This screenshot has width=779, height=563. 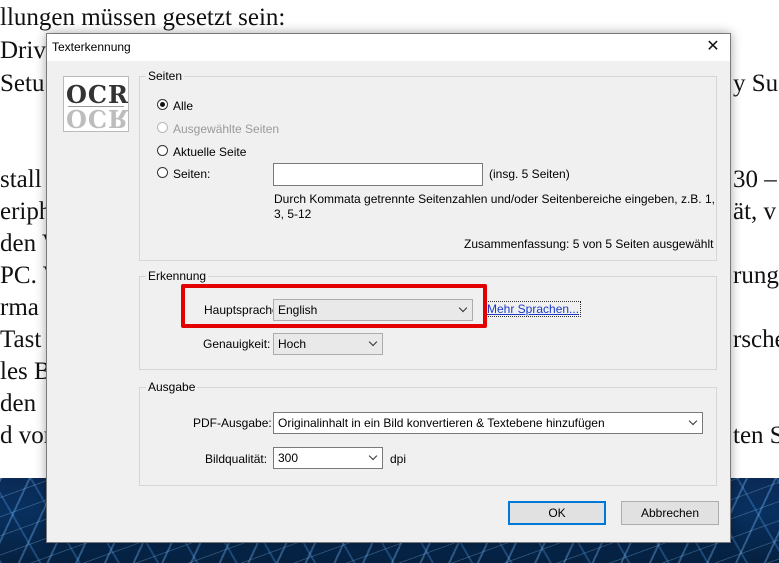 I want to click on radio-all-pages-dot, so click(x=162, y=104).